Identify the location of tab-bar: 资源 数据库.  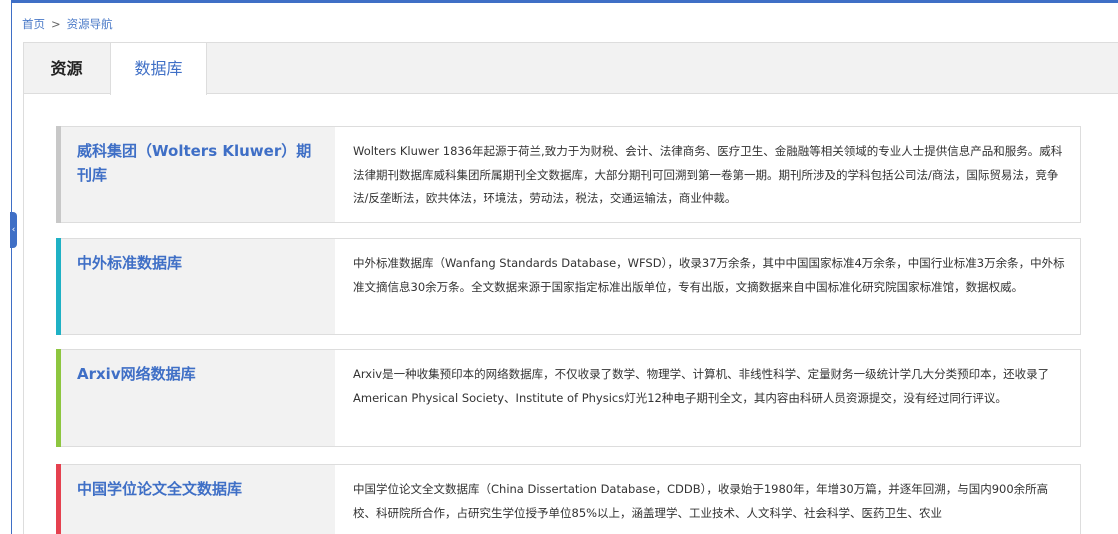
(571, 69).